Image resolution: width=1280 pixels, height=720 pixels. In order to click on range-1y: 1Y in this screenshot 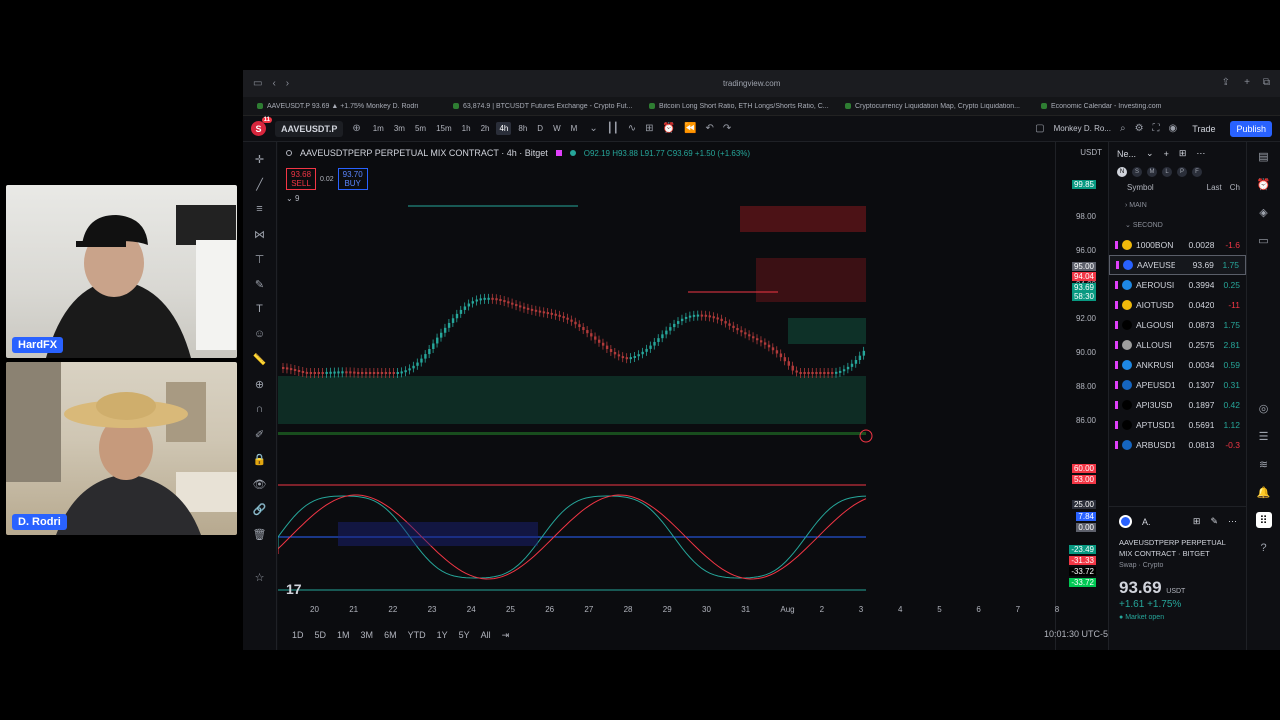, I will do `click(442, 635)`.